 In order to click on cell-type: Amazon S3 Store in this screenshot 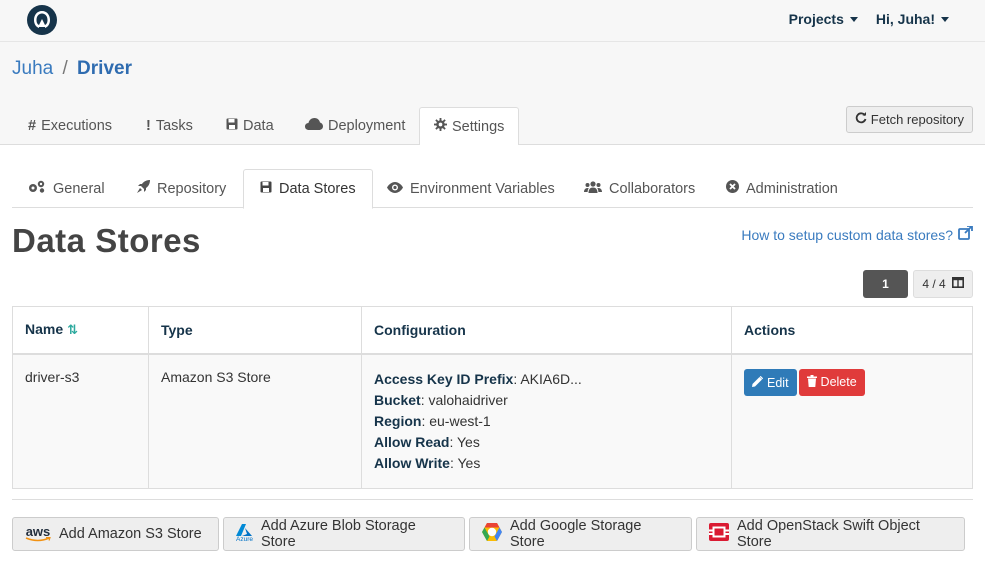, I will do `click(255, 421)`.